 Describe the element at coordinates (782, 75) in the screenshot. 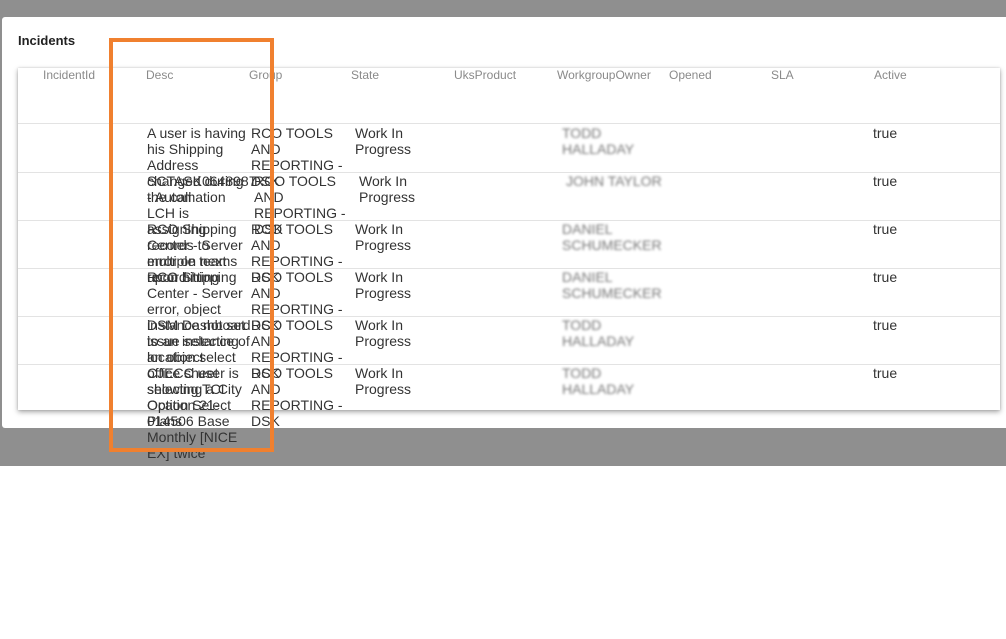

I see `column-header-sla: SLA` at that location.